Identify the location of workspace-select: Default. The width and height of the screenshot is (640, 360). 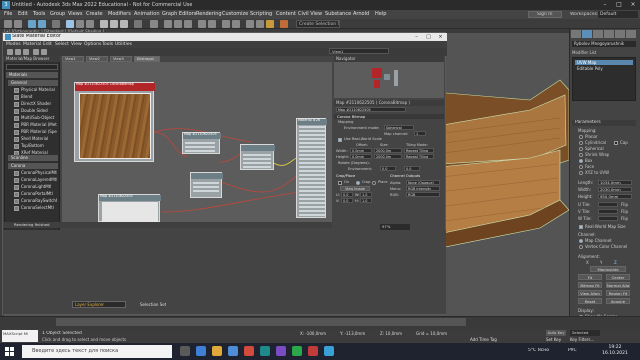
(618, 14).